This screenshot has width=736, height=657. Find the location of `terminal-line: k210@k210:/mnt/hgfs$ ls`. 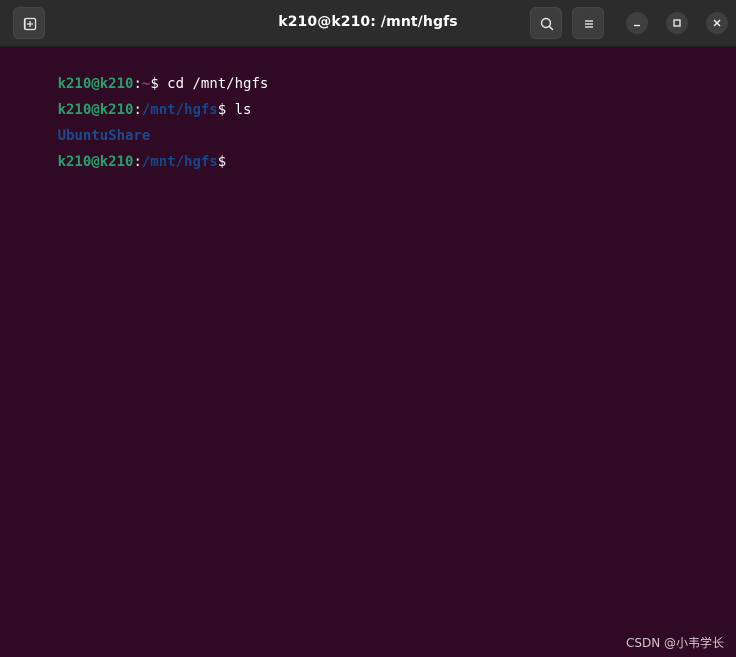

terminal-line: k210@k210:/mnt/hgfs$ ls is located at coordinates (129, 99).